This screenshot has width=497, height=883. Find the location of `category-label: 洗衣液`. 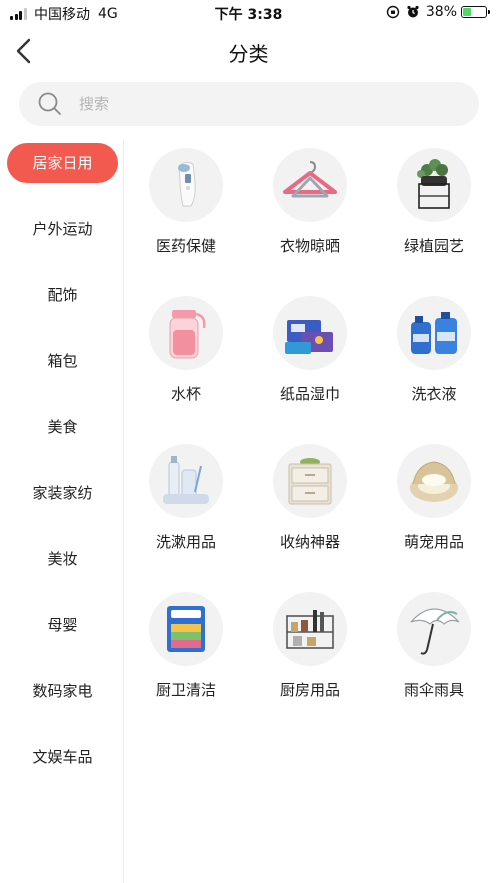

category-label: 洗衣液 is located at coordinates (434, 394).